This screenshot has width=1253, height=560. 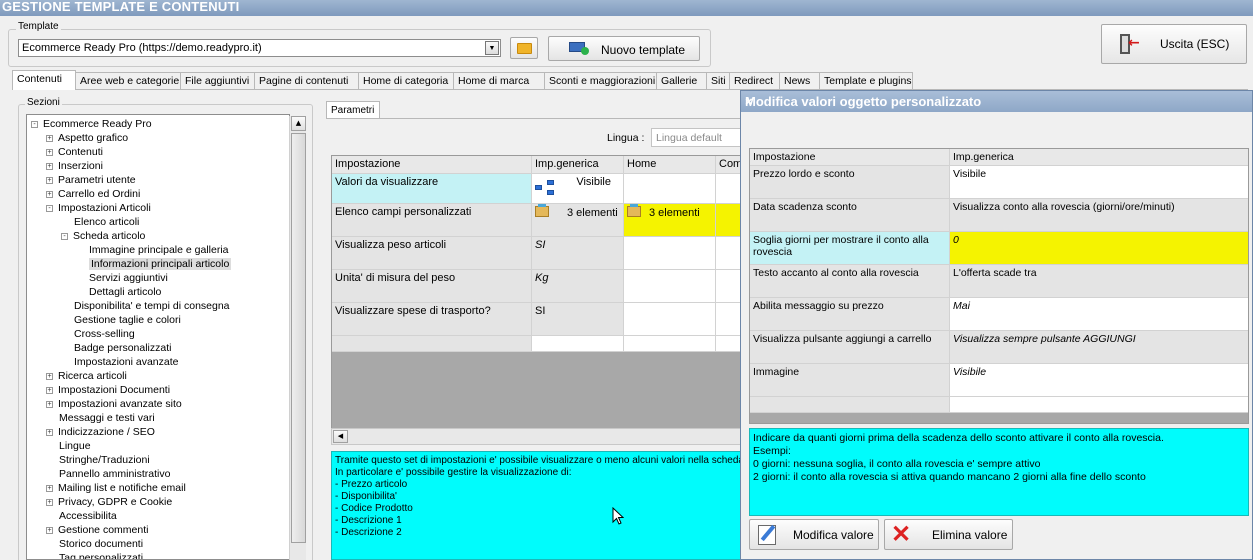 I want to click on grid-setting-name: Visualizzare spese di trasporto?, so click(x=432, y=319).